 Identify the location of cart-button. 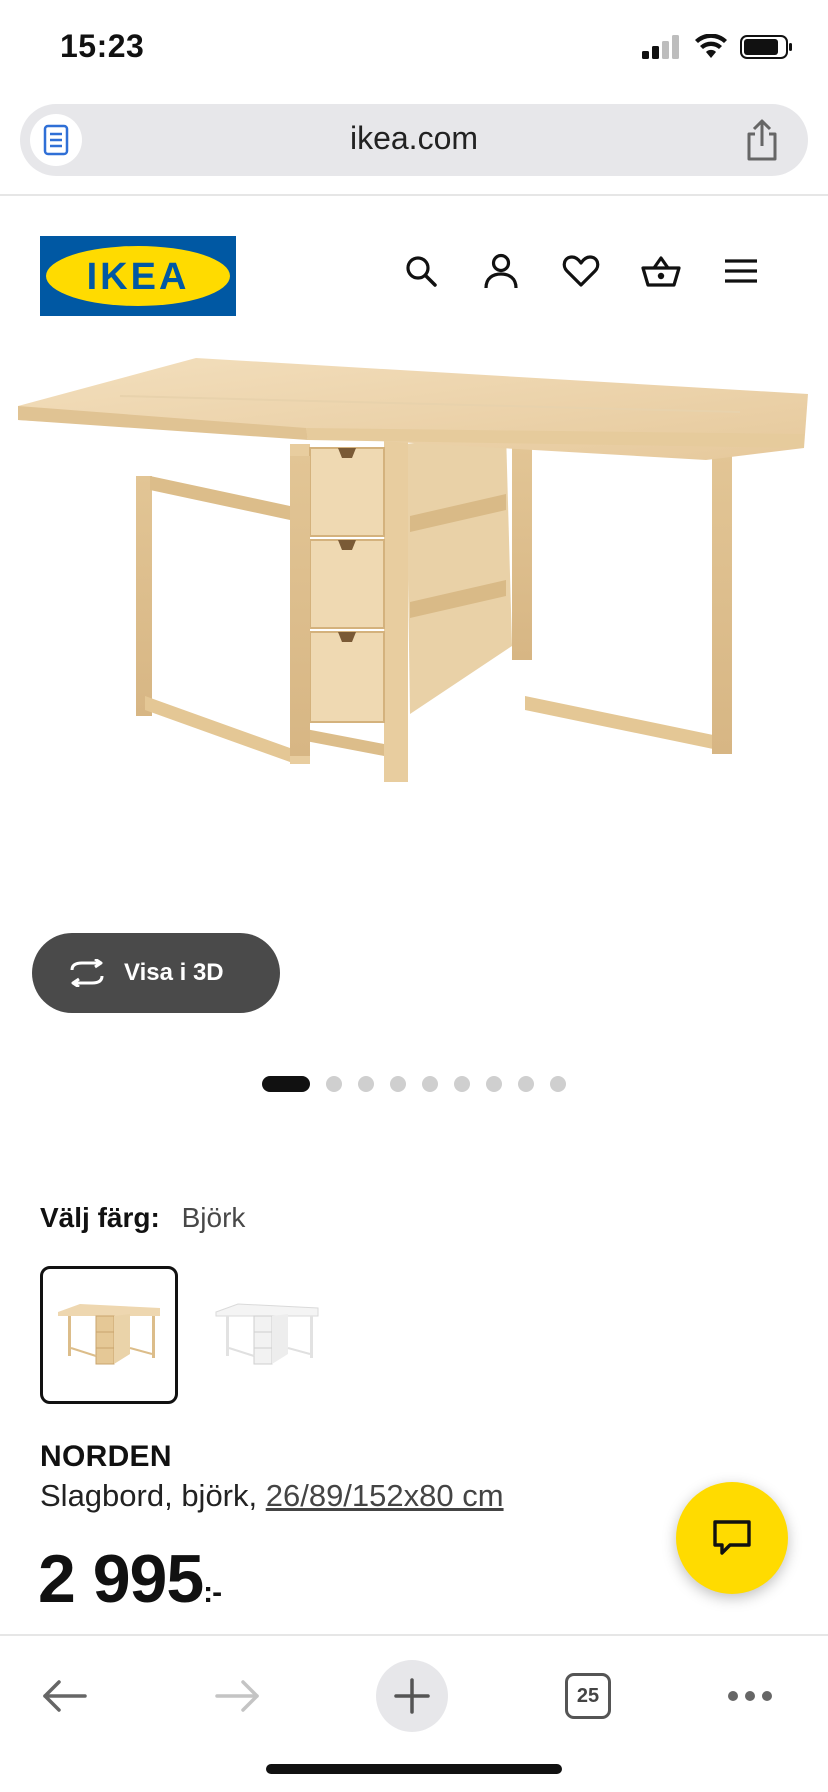
(661, 271).